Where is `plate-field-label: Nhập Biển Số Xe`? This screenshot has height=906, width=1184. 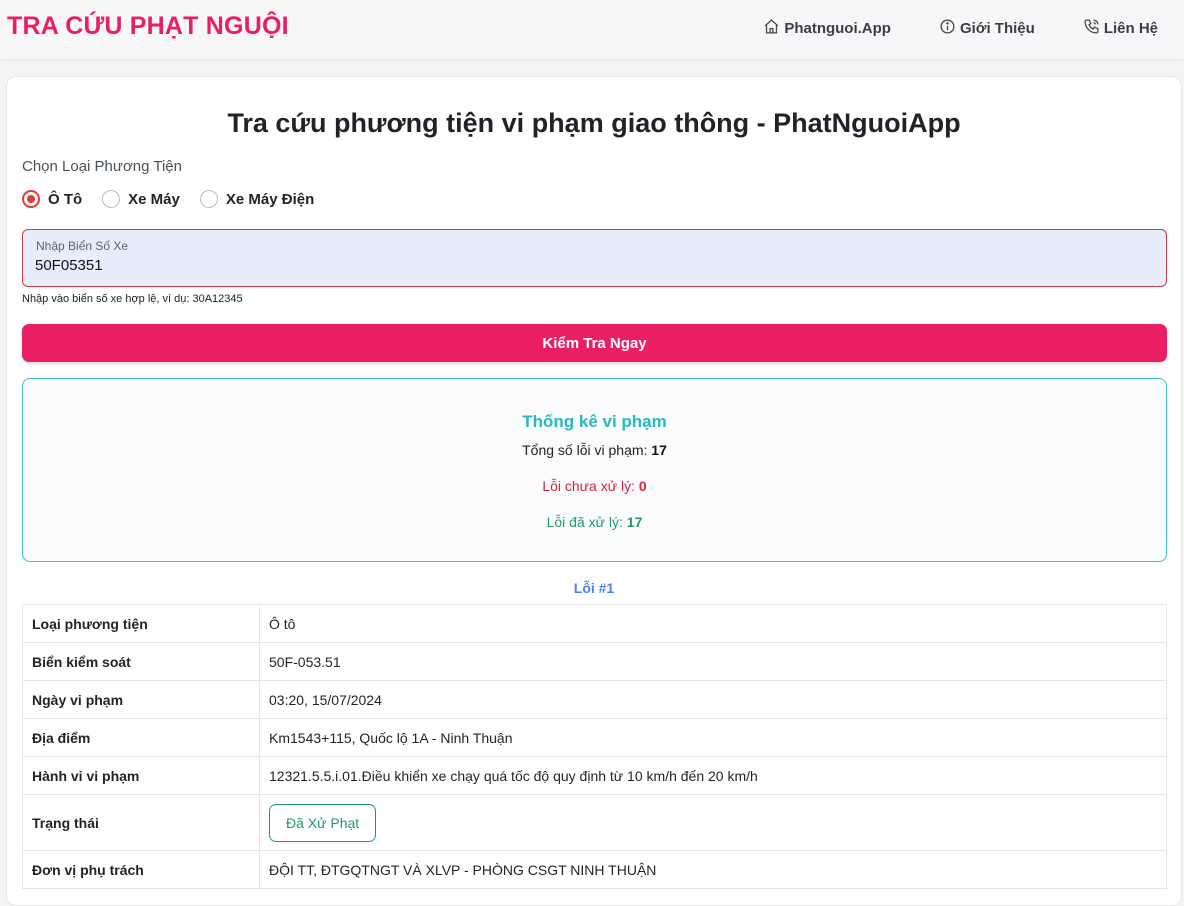 plate-field-label: Nhập Biển Số Xe is located at coordinates (82, 246).